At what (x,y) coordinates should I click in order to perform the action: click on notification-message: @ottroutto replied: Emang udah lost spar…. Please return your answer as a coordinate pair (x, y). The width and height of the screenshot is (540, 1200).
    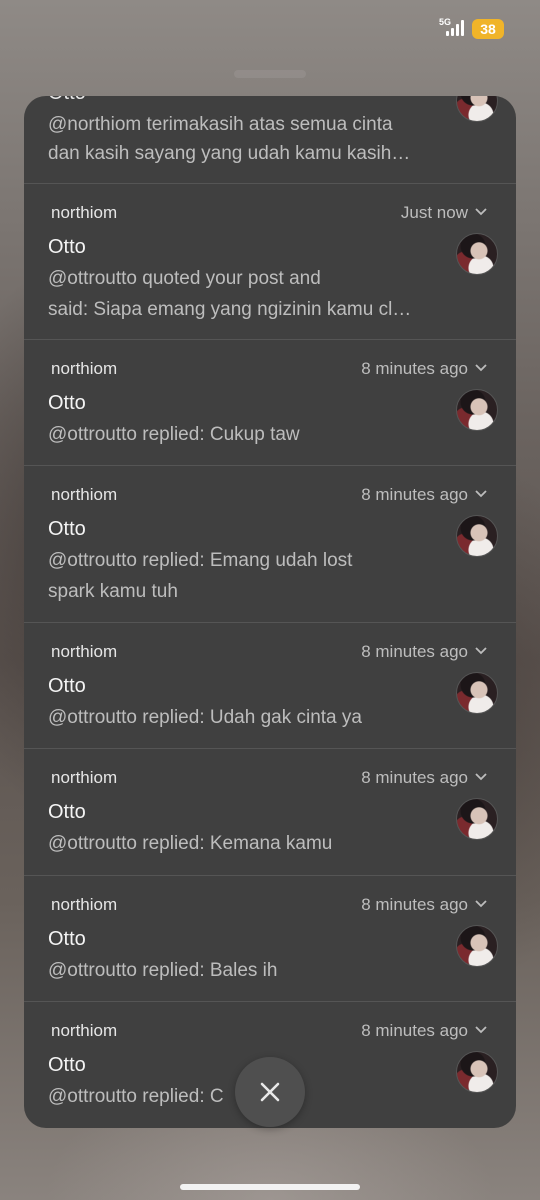
    Looking at the image, I should click on (200, 576).